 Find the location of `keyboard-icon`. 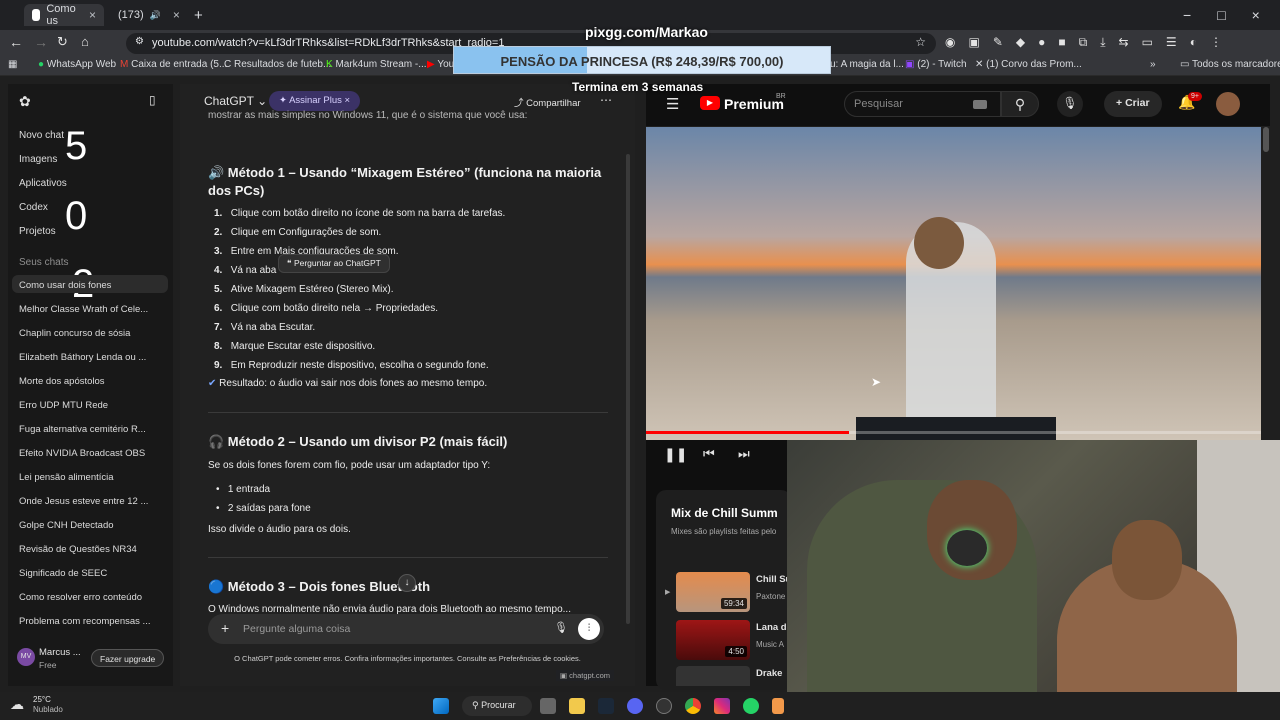

keyboard-icon is located at coordinates (980, 104).